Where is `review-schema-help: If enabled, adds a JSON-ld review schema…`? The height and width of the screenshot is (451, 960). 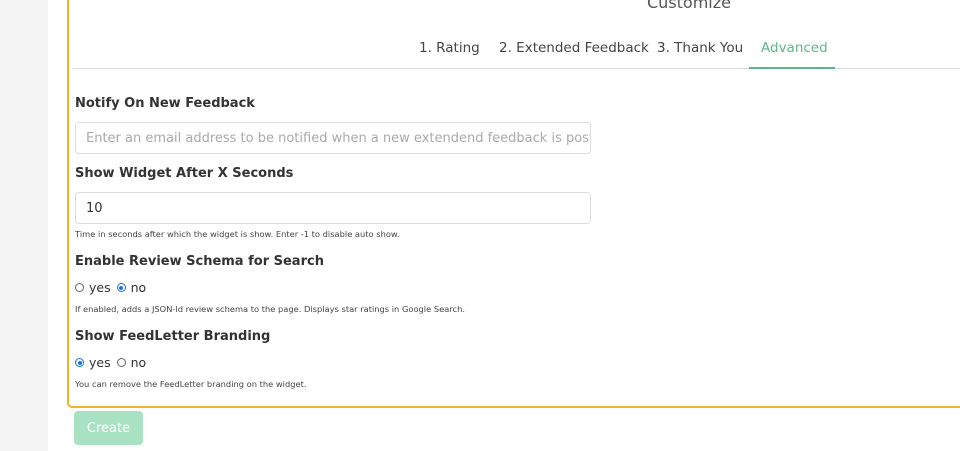
review-schema-help: If enabled, adds a JSON-ld review schema… is located at coordinates (270, 309).